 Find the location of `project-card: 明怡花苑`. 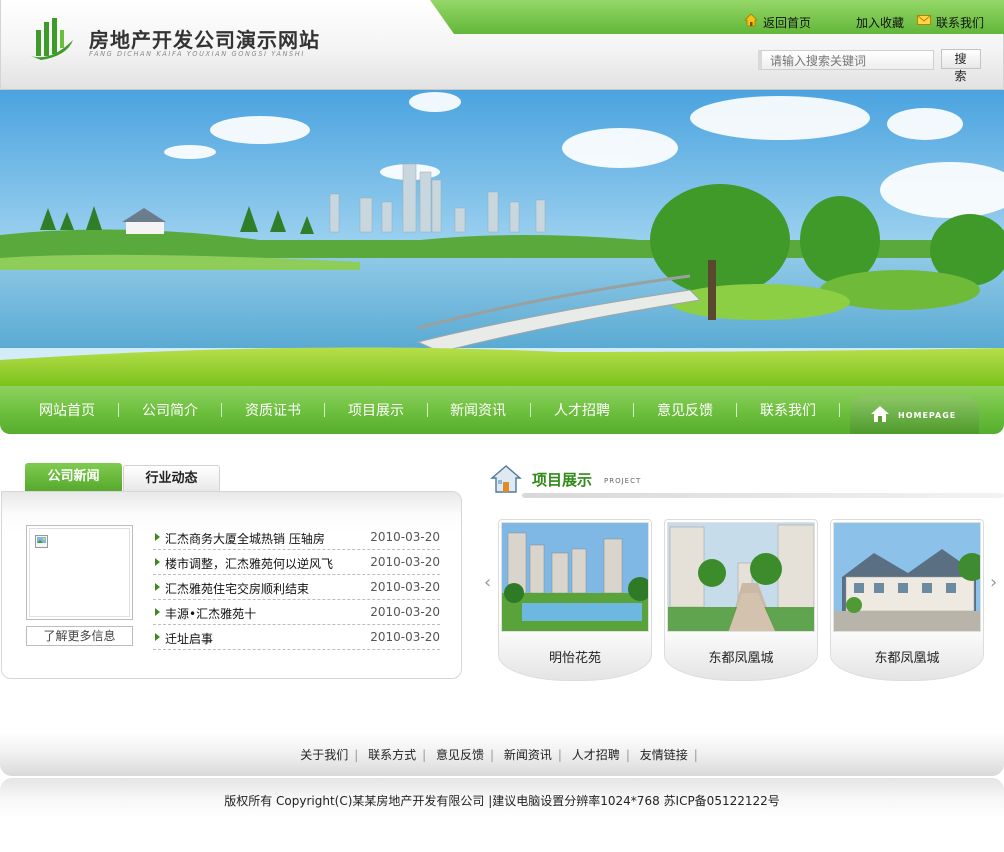

project-card: 明怡花苑 is located at coordinates (575, 600).